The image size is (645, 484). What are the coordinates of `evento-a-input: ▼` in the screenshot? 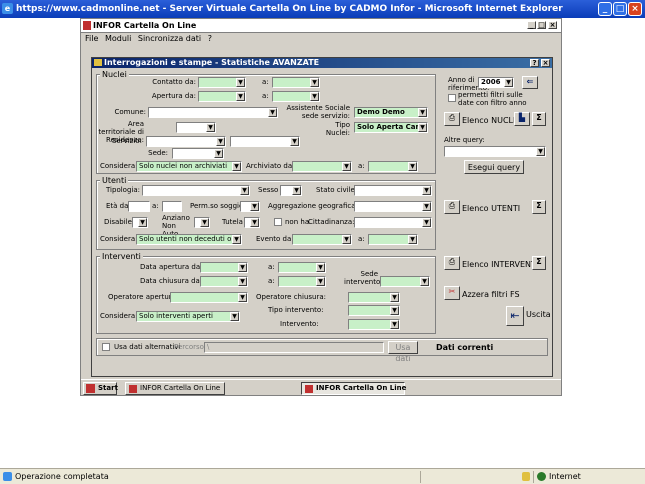 It's located at (393, 239).